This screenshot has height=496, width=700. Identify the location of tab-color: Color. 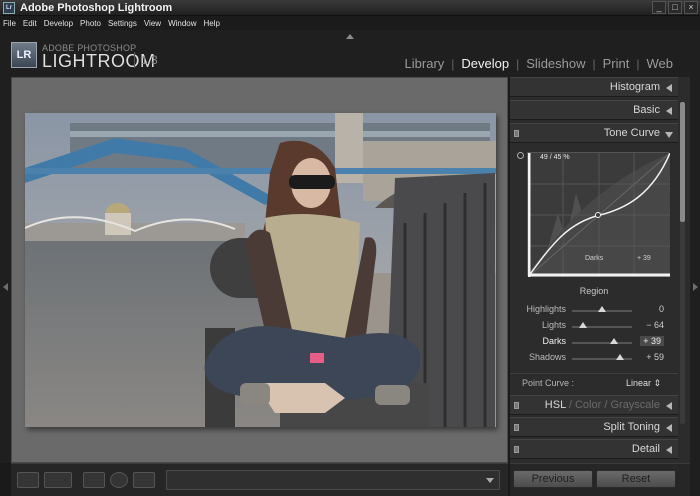
(588, 405).